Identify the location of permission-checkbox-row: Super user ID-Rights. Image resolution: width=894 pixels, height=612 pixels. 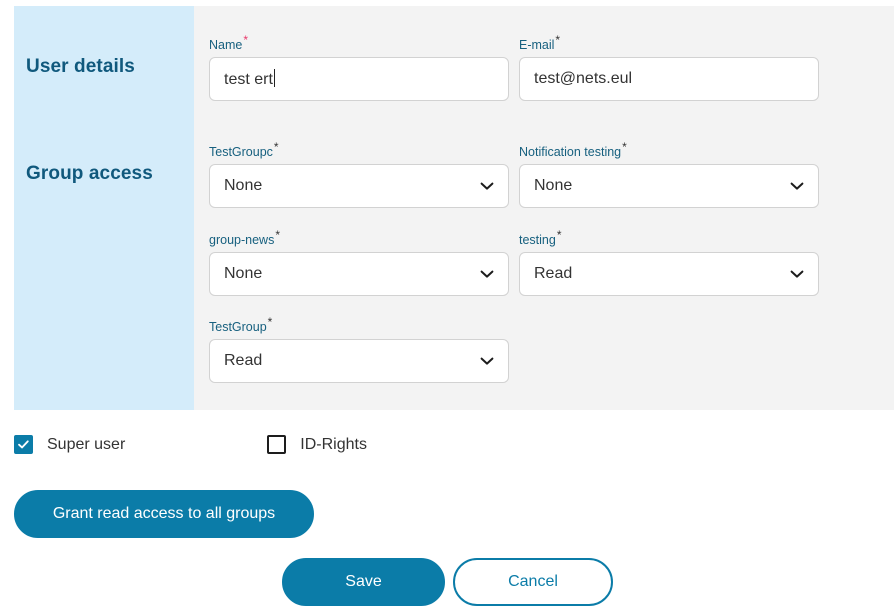
(190, 444).